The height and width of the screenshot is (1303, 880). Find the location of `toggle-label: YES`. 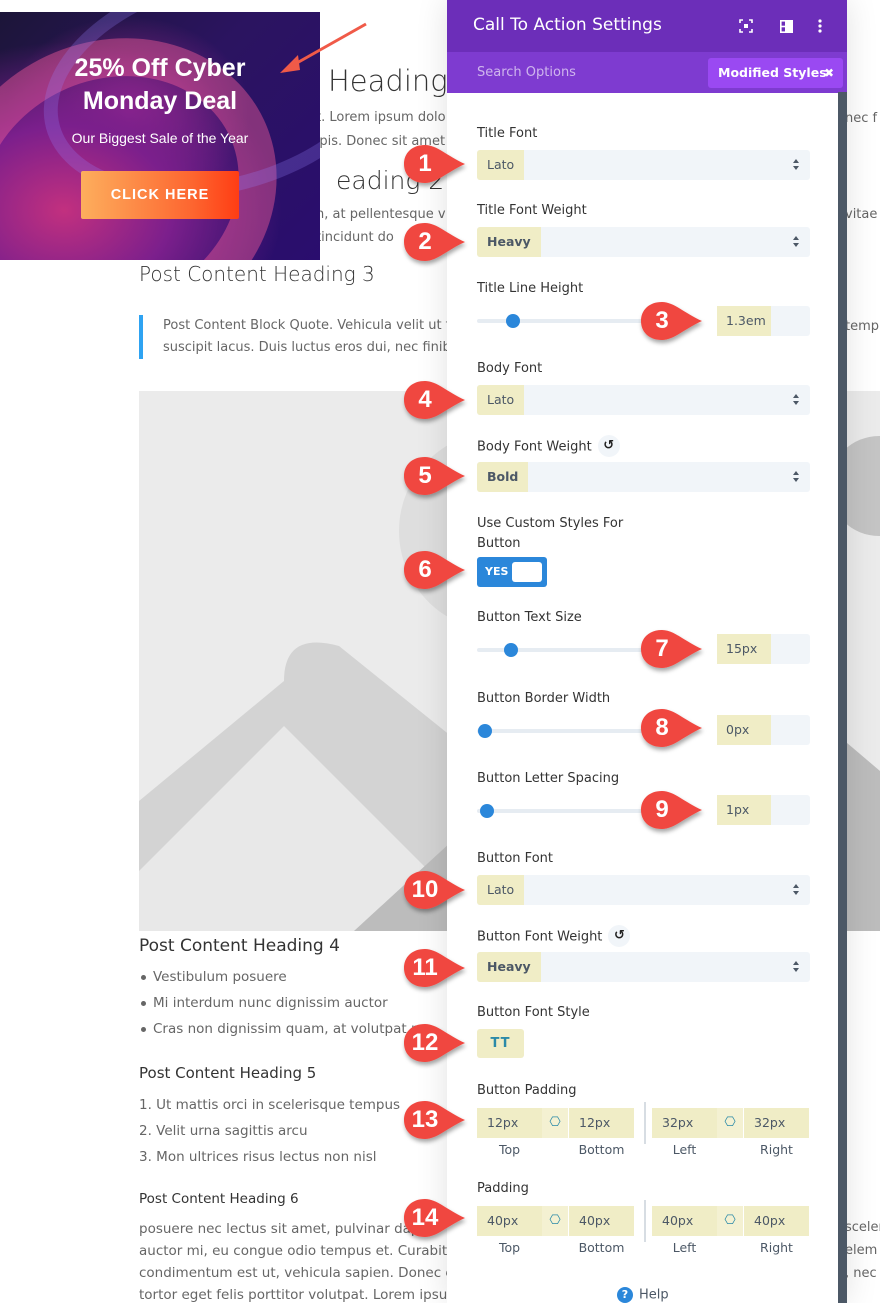

toggle-label: YES is located at coordinates (497, 571).